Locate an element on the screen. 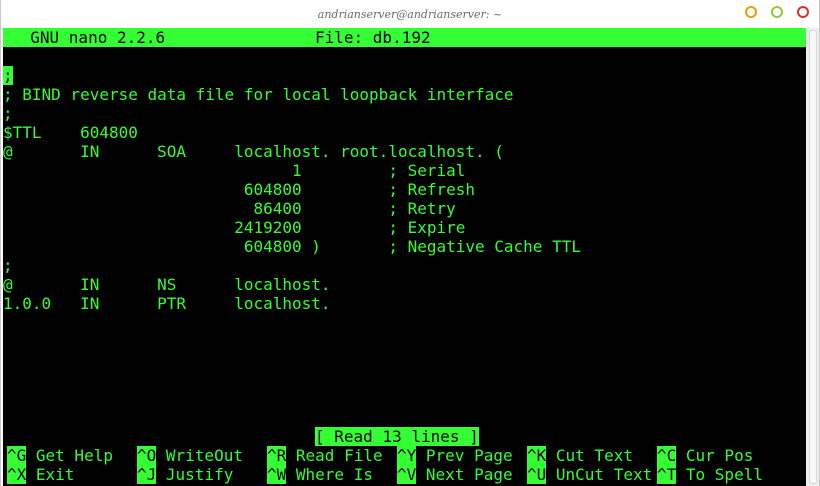  shortcut-label: Get Help is located at coordinates (69, 455).